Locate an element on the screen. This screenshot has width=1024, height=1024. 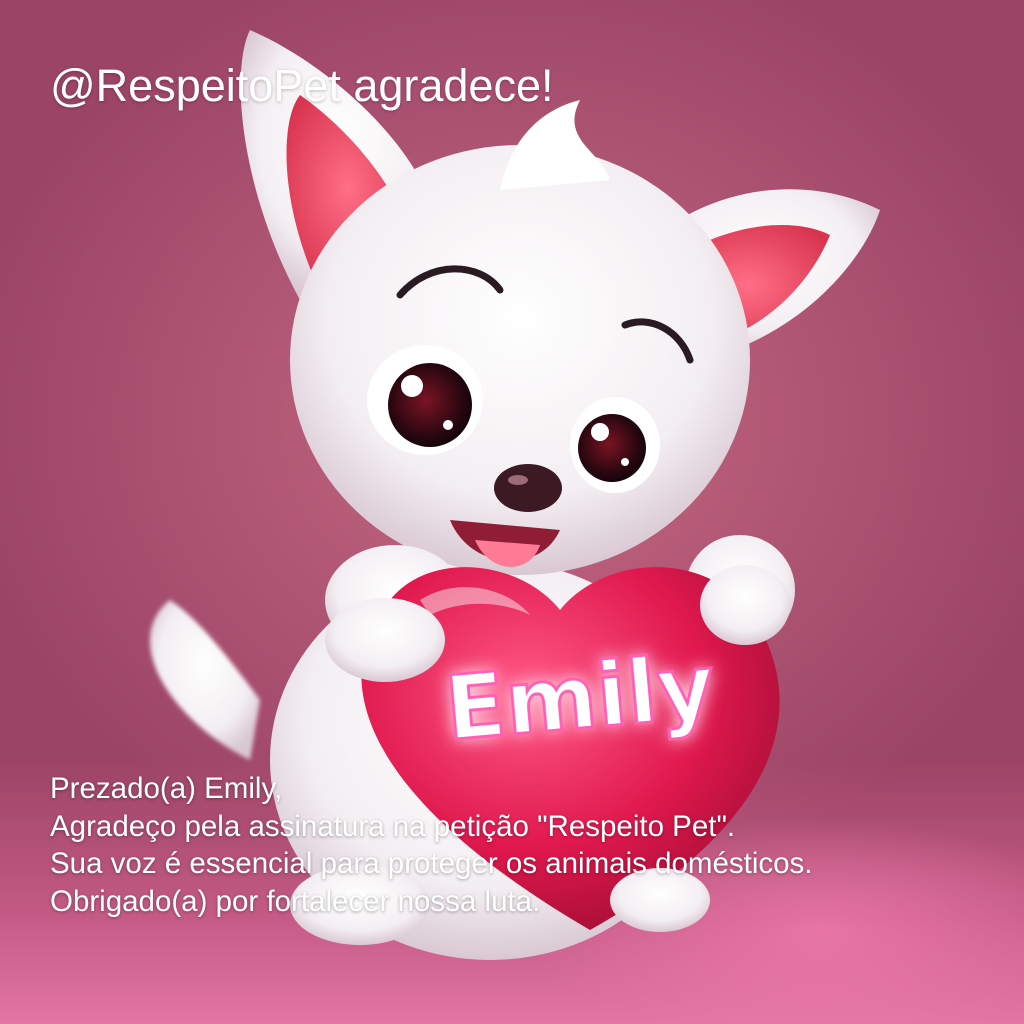
right-eye is located at coordinates (615, 445).